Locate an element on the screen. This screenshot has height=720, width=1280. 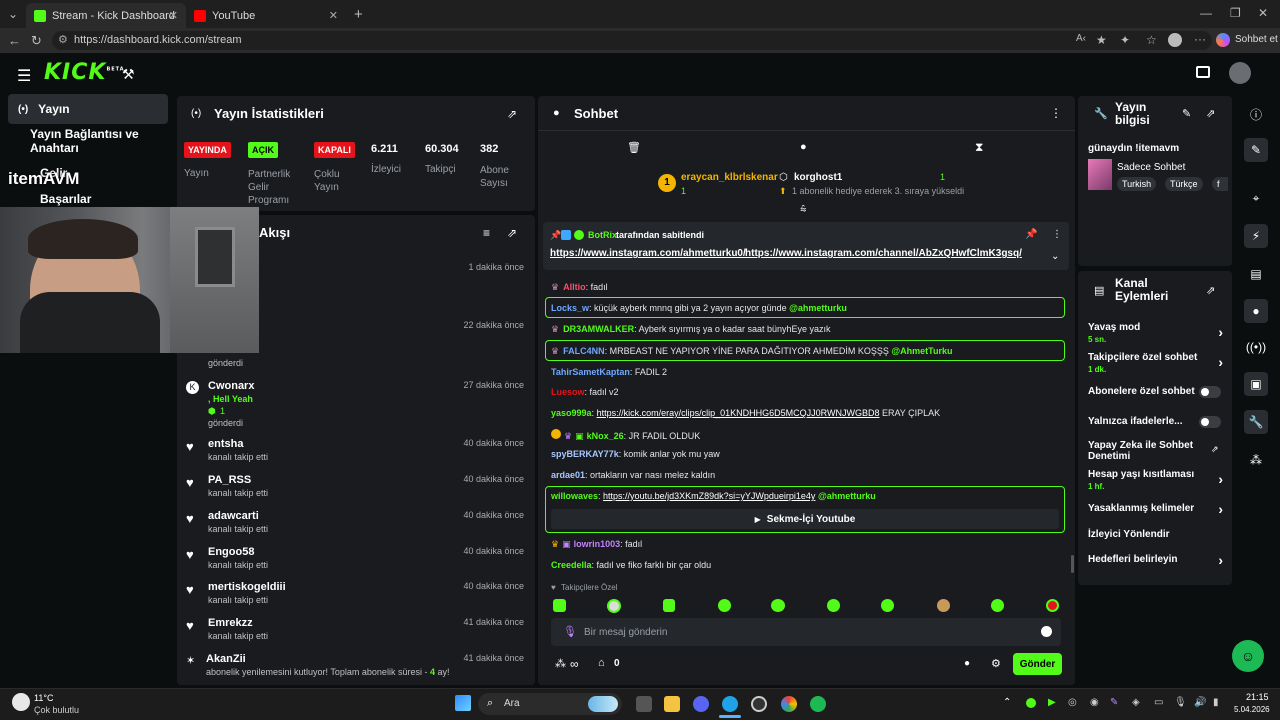
back-icon: ← is located at coordinates (14, 40).